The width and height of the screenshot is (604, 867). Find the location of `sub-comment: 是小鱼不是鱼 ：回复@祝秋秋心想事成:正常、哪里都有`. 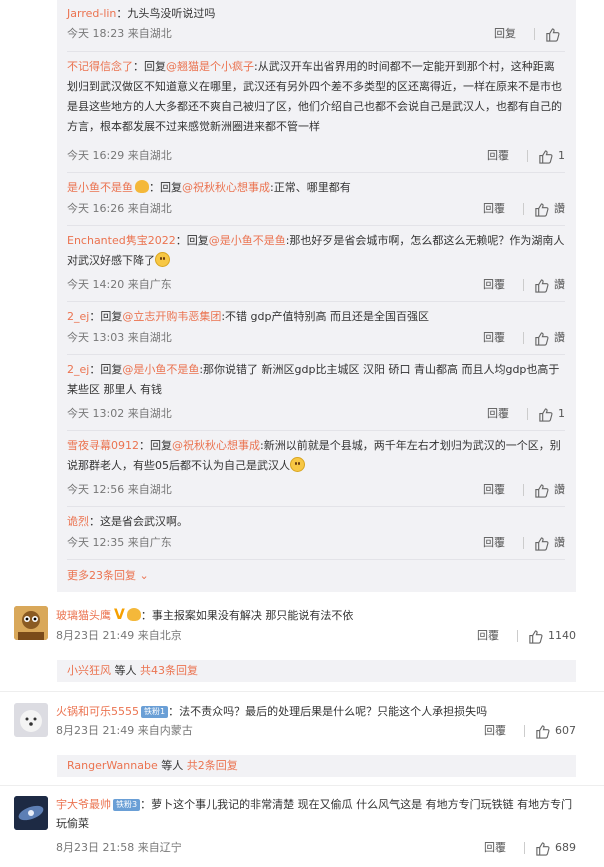

sub-comment: 是小鱼不是鱼 ：回复@祝秋秋心想事成:正常、哪里都有 is located at coordinates (316, 188).